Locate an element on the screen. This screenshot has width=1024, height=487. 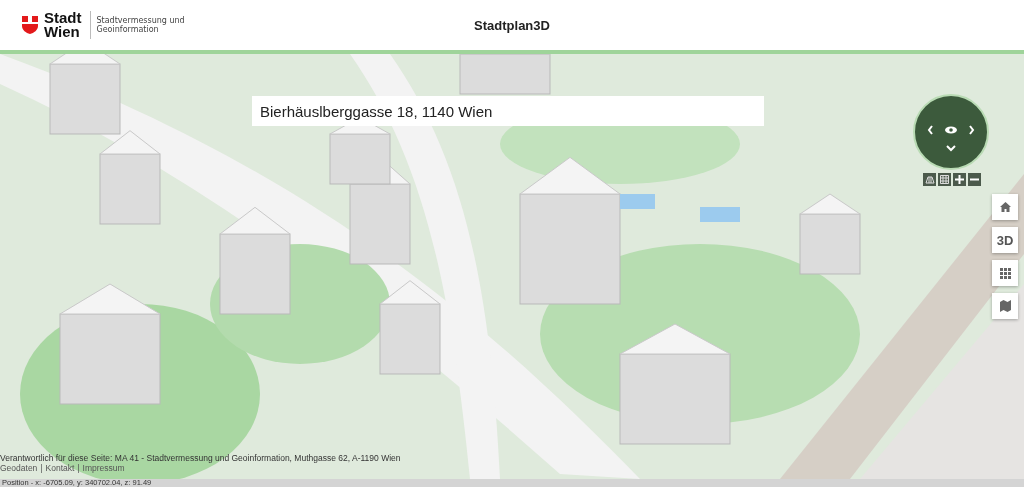
3d-view-button: 3D is located at coordinates (1005, 240).